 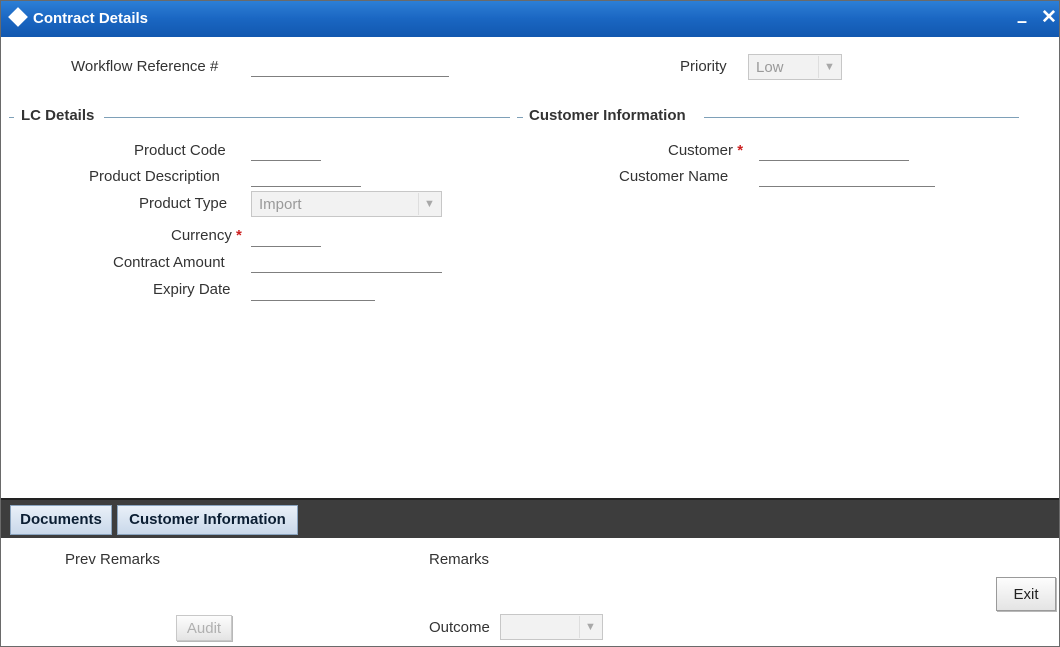 What do you see at coordinates (145, 66) in the screenshot?
I see `workflow-reference-label: Workflow Reference #` at bounding box center [145, 66].